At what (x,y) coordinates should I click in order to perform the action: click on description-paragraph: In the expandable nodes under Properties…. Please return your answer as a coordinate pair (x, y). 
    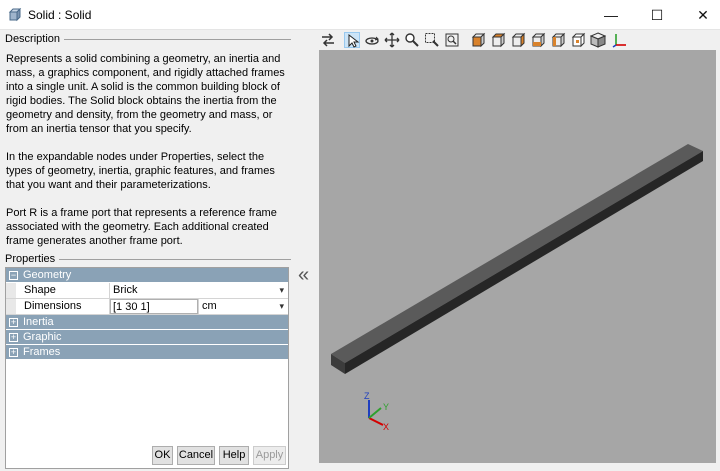
    Looking at the image, I should click on (140, 171).